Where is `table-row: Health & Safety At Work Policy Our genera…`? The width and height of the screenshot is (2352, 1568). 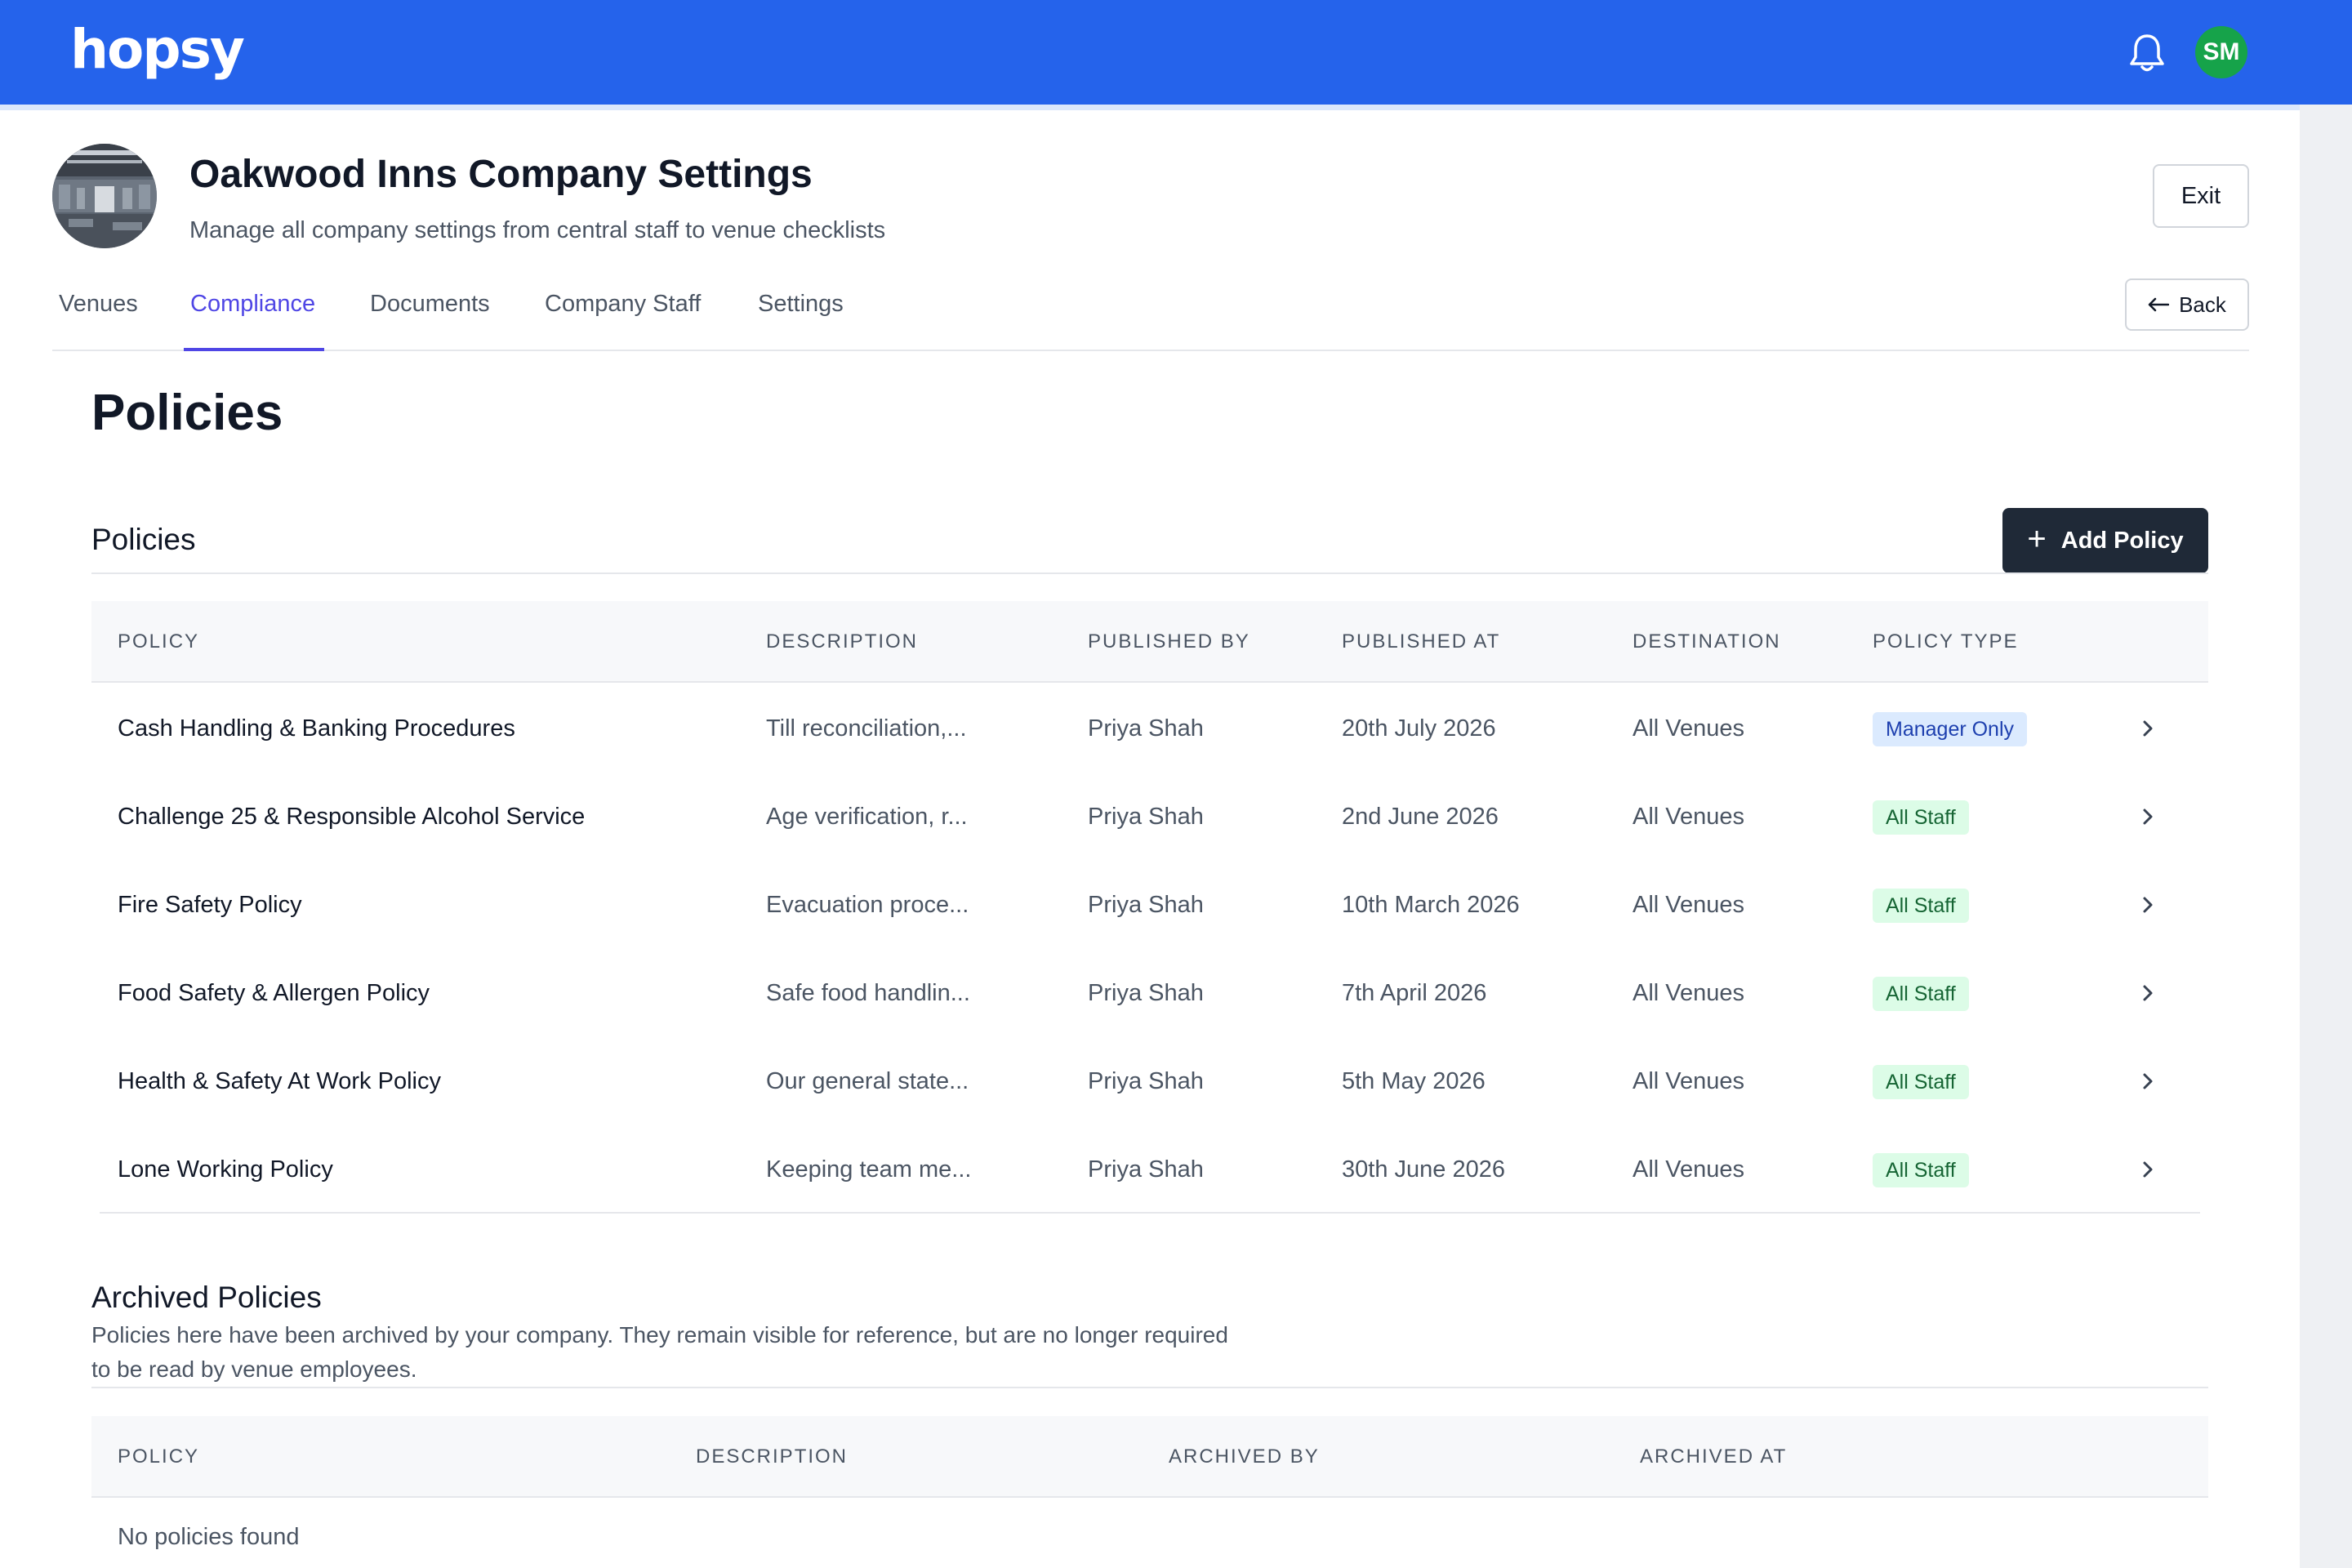 table-row: Health & Safety At Work Policy Our genera… is located at coordinates (1149, 1081).